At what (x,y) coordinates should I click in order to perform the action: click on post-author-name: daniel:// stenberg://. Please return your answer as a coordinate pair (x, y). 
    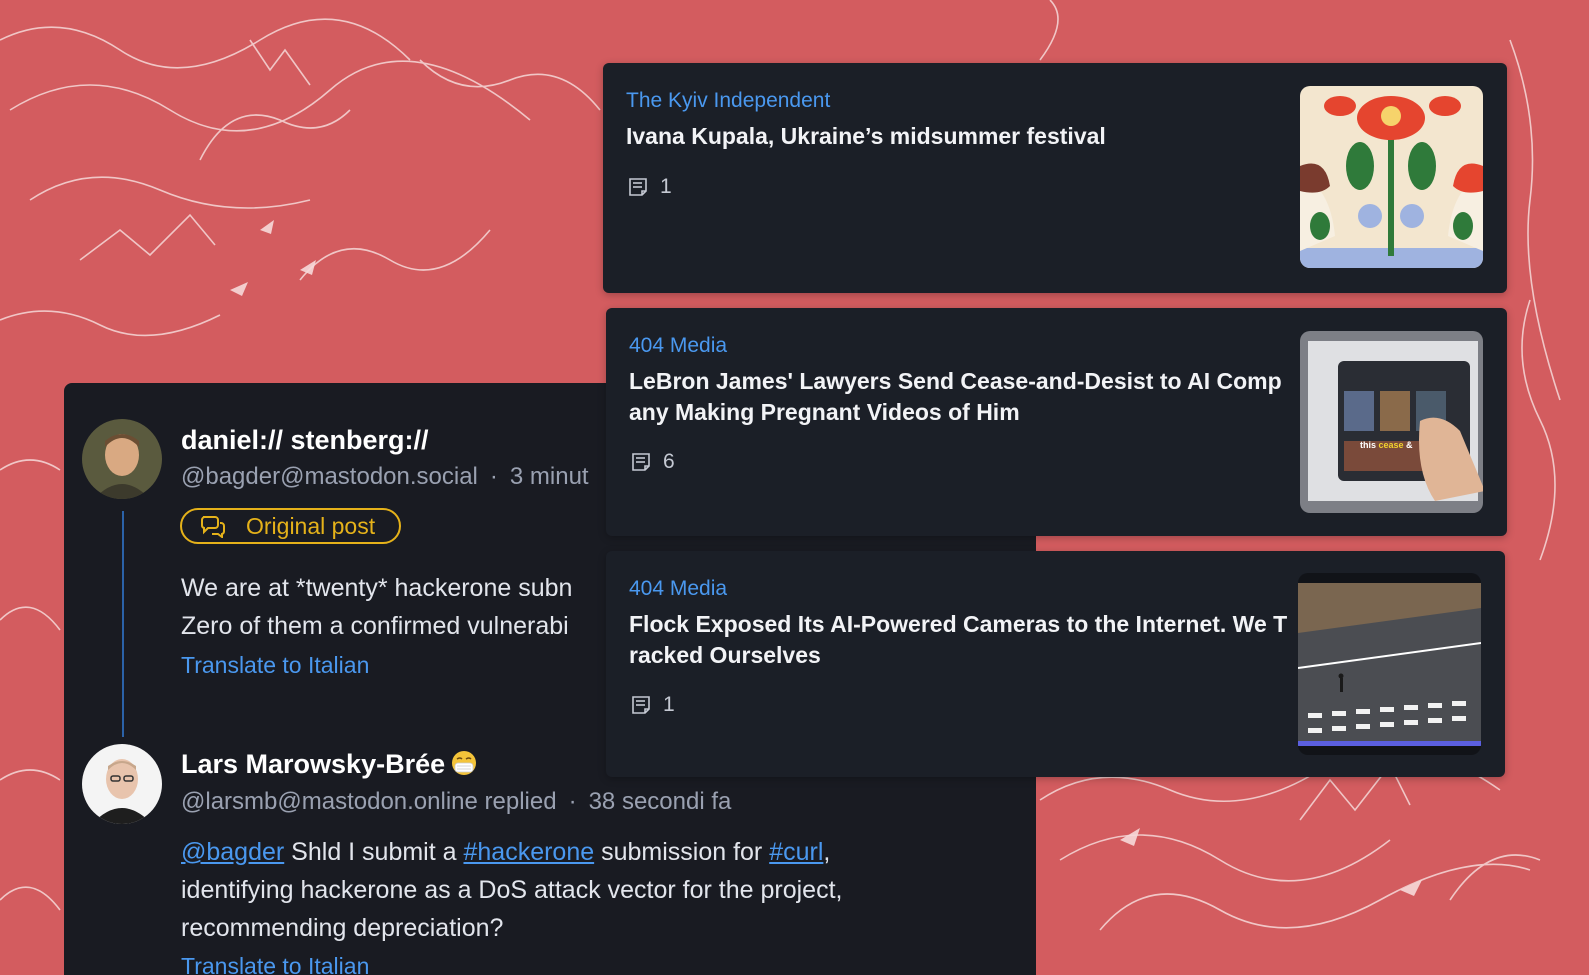
    Looking at the image, I should click on (305, 440).